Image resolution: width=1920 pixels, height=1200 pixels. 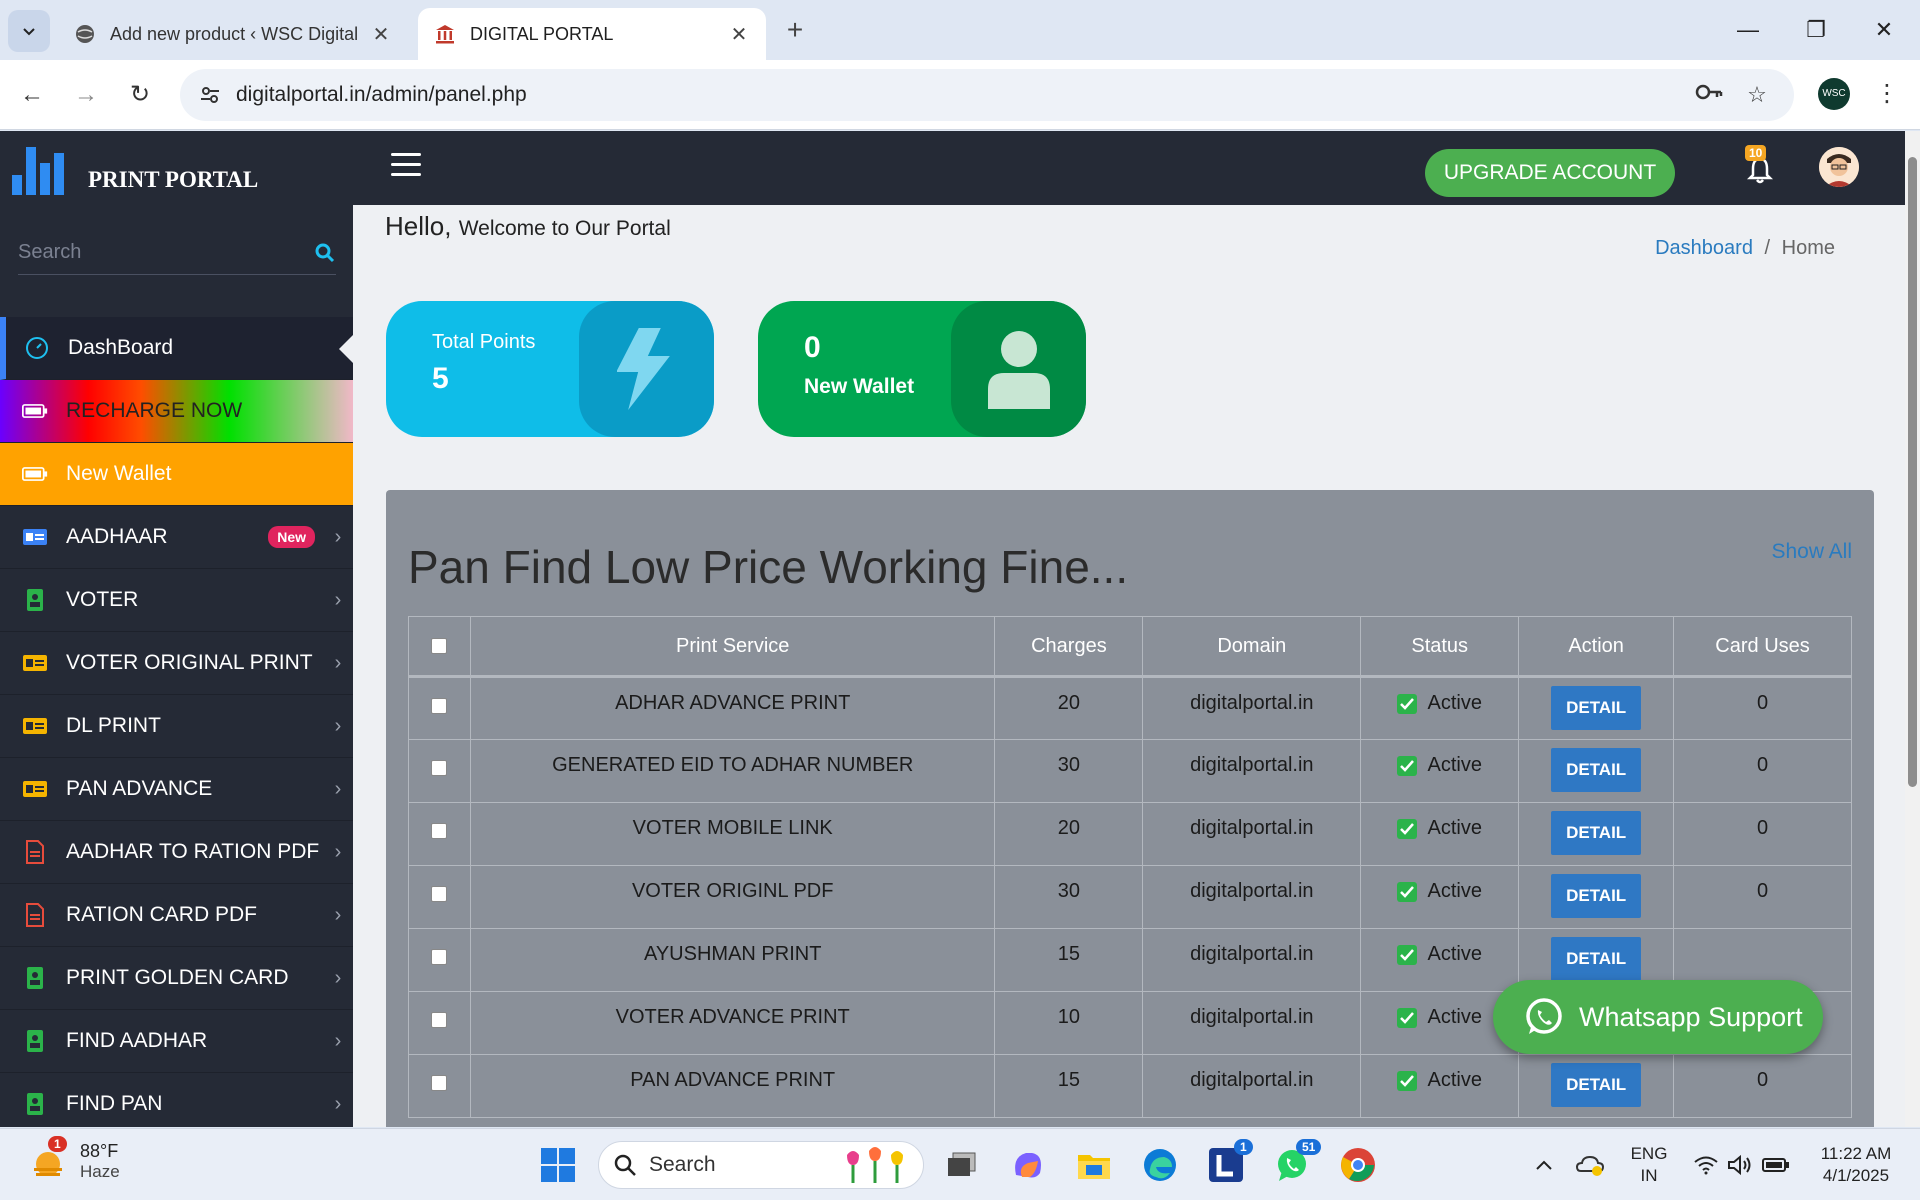 What do you see at coordinates (176, 168) in the screenshot?
I see `logo: PRINT PORTAL` at bounding box center [176, 168].